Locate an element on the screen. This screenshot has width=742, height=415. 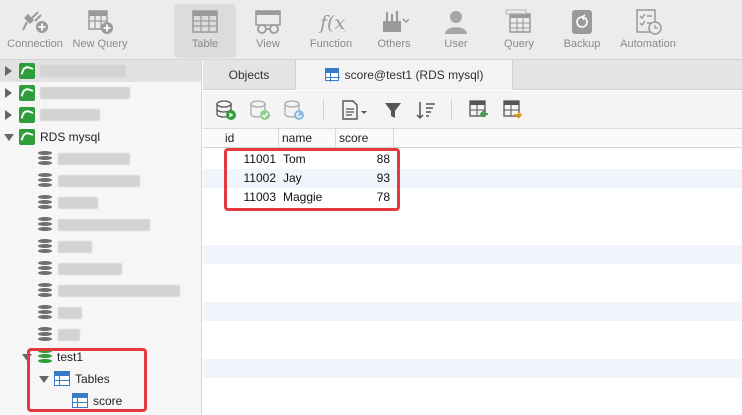
cell-score: 93 is located at coordinates (363, 178).